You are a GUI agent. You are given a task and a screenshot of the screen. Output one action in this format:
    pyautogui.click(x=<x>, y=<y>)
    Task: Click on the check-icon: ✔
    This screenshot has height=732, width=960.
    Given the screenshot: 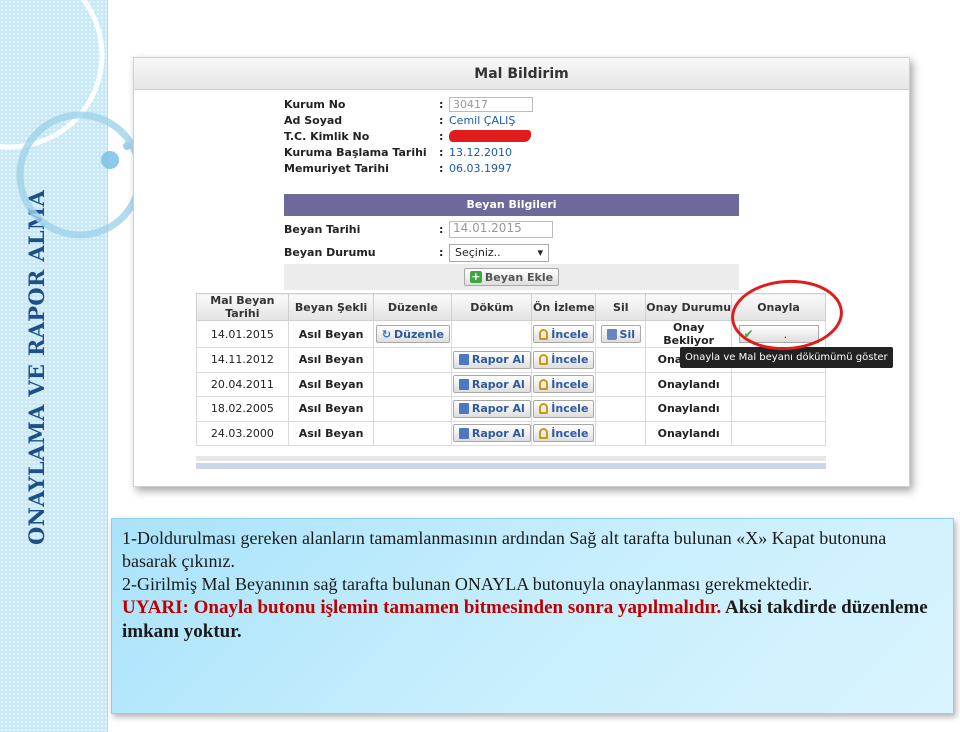 What is the action you would take?
    pyautogui.click(x=748, y=334)
    